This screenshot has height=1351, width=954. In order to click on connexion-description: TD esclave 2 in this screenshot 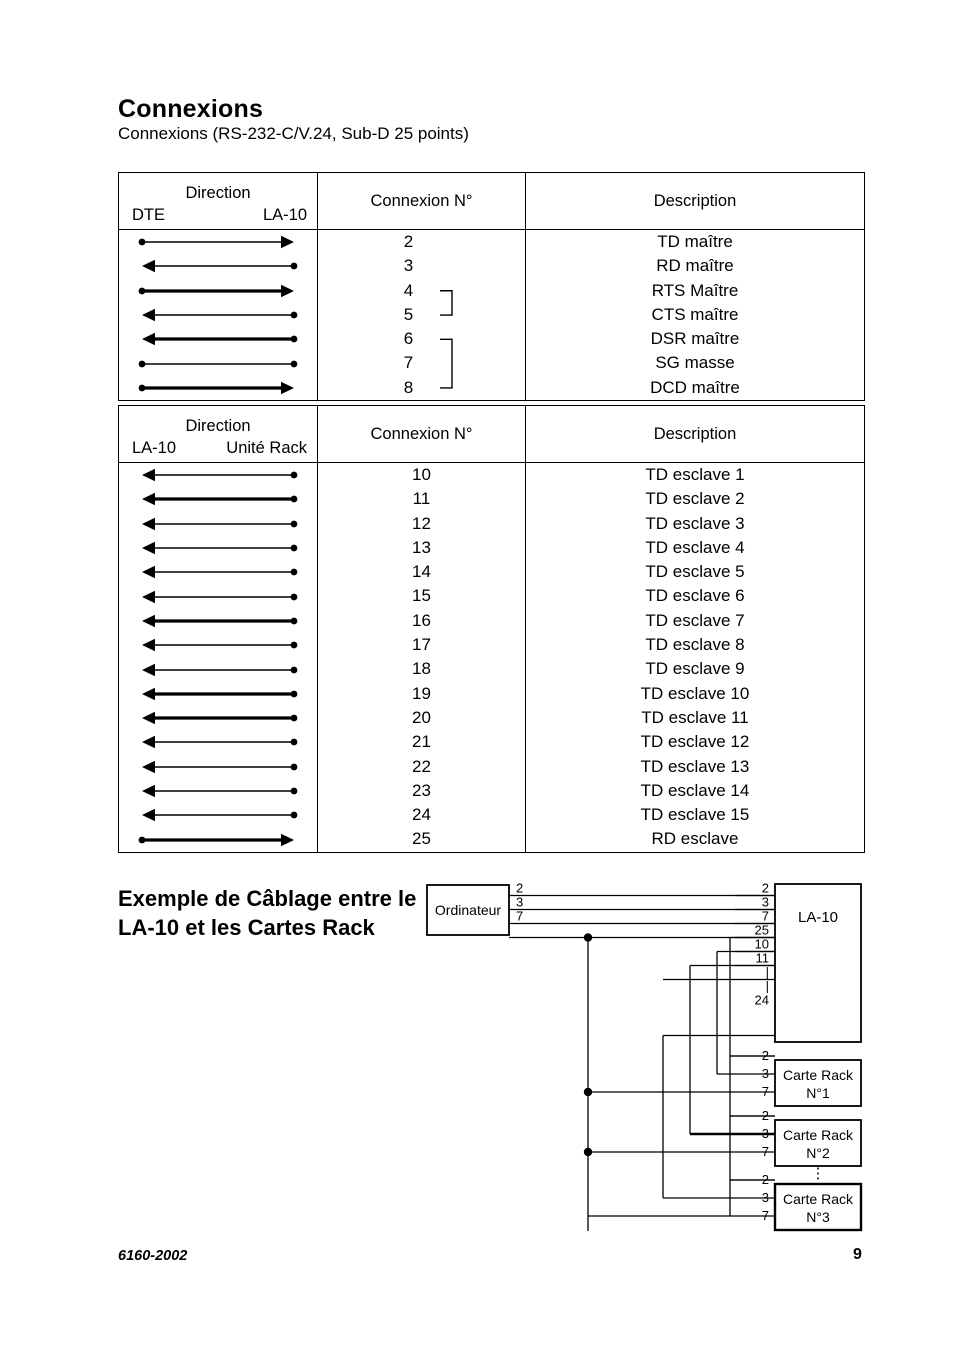, I will do `click(695, 499)`.